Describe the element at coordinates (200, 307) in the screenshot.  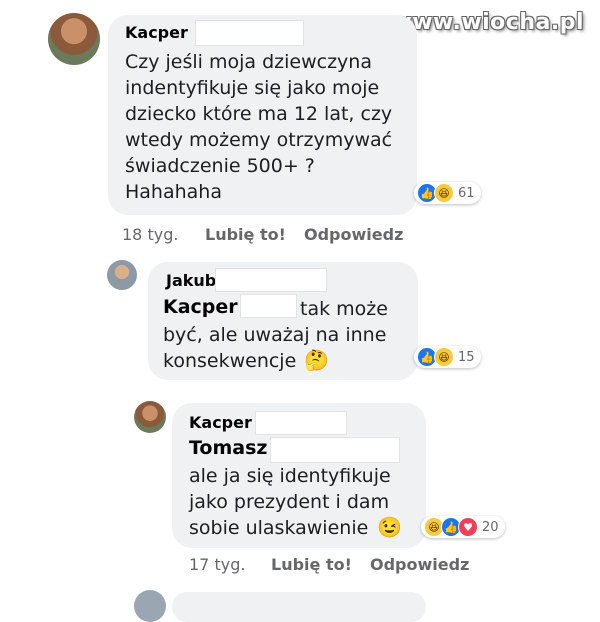
I see `mention-tag: Kacper` at that location.